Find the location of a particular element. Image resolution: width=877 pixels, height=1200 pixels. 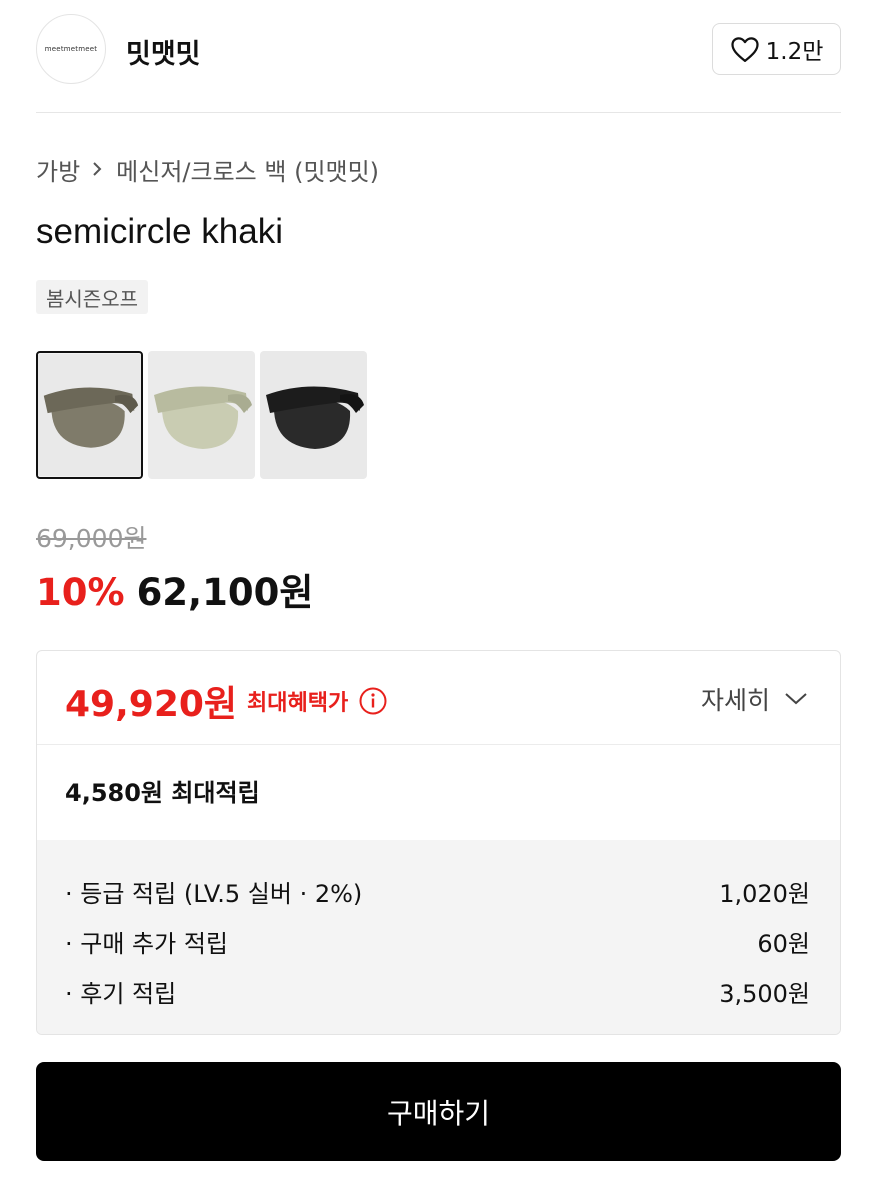

color-thumbnails is located at coordinates (201, 415).